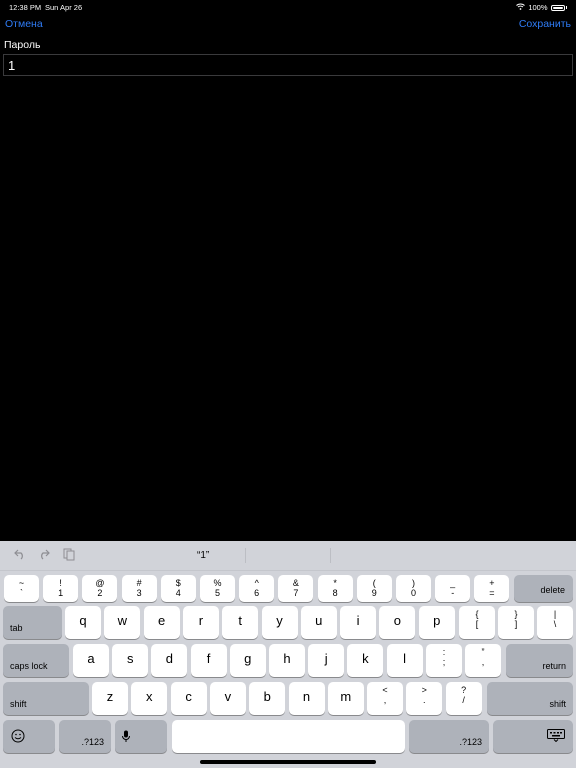 The image size is (576, 768). What do you see at coordinates (288, 65) in the screenshot?
I see `password-field: 1` at bounding box center [288, 65].